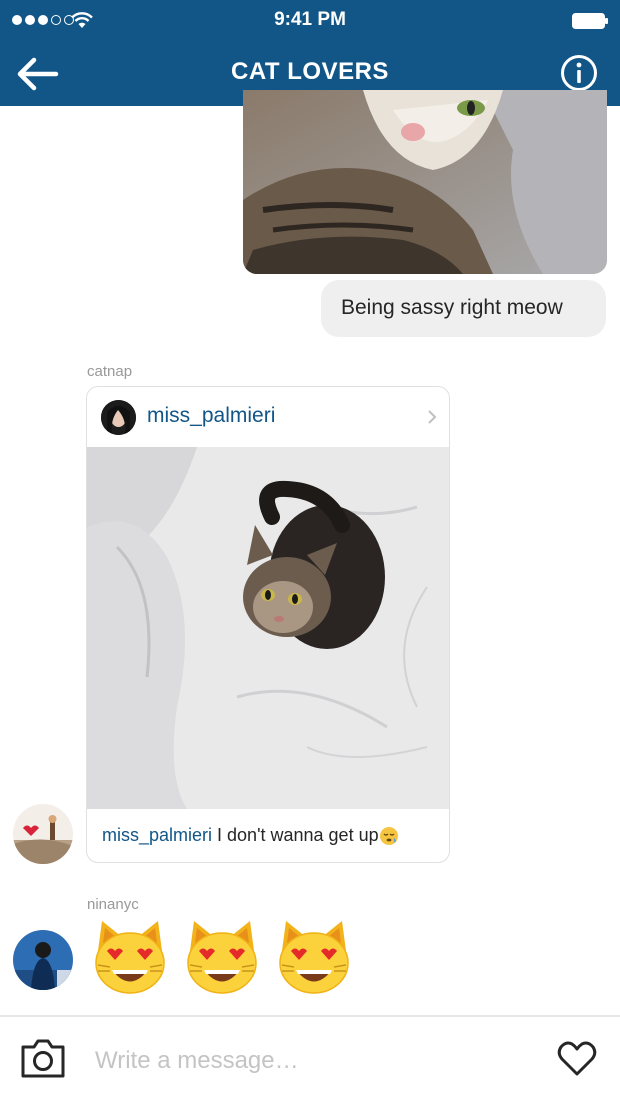 This screenshot has width=620, height=1102. What do you see at coordinates (157, 835) in the screenshot?
I see `caption-username: miss_palmieri` at bounding box center [157, 835].